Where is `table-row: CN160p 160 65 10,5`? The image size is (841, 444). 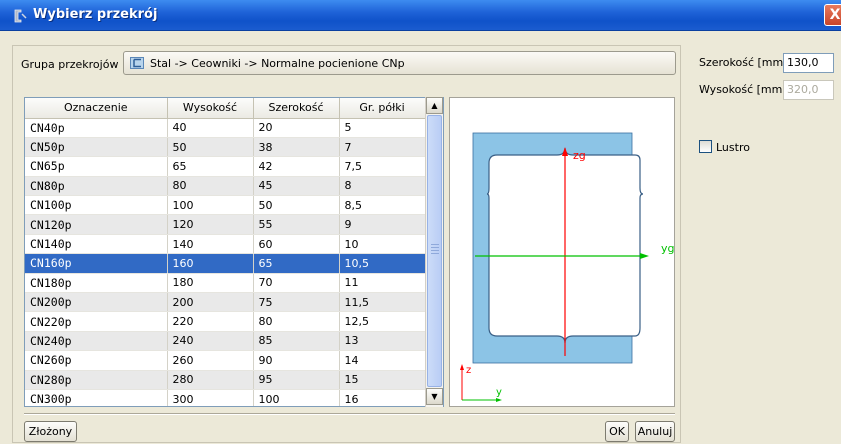 table-row: CN160p 160 65 10,5 is located at coordinates (225, 263).